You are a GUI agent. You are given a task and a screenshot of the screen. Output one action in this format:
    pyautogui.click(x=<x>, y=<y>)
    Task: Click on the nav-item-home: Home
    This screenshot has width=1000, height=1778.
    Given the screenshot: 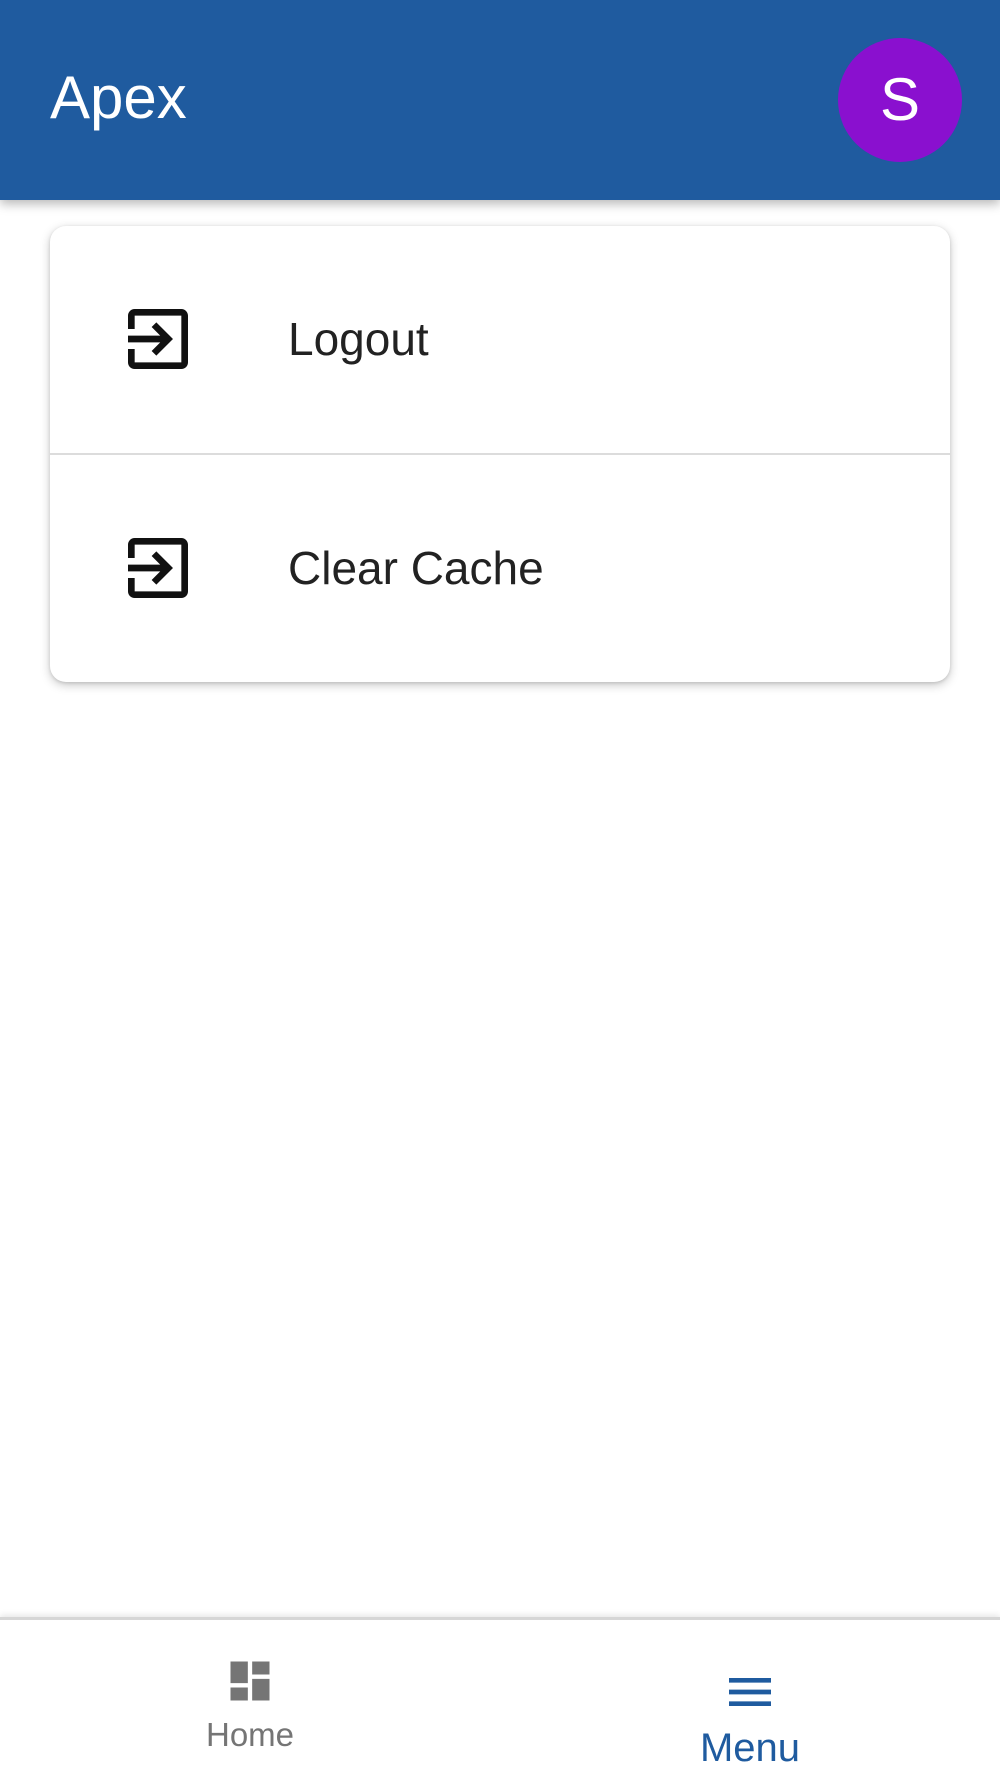 What is the action you would take?
    pyautogui.click(x=250, y=1699)
    